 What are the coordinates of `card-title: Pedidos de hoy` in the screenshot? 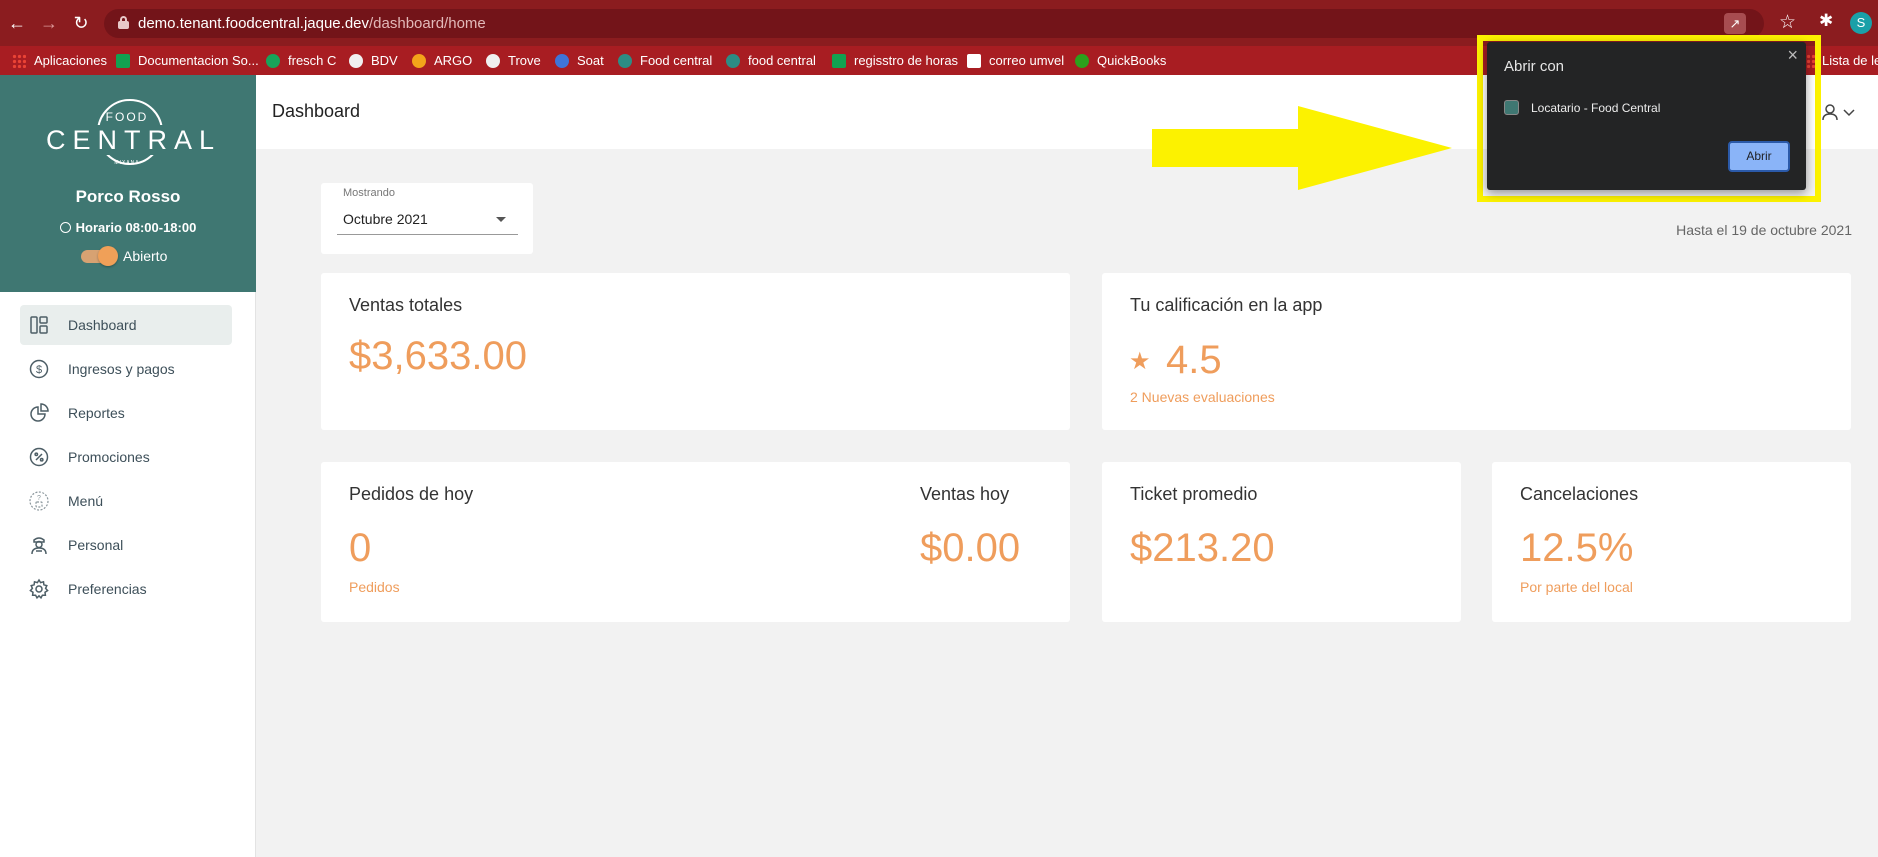 It's located at (411, 494).